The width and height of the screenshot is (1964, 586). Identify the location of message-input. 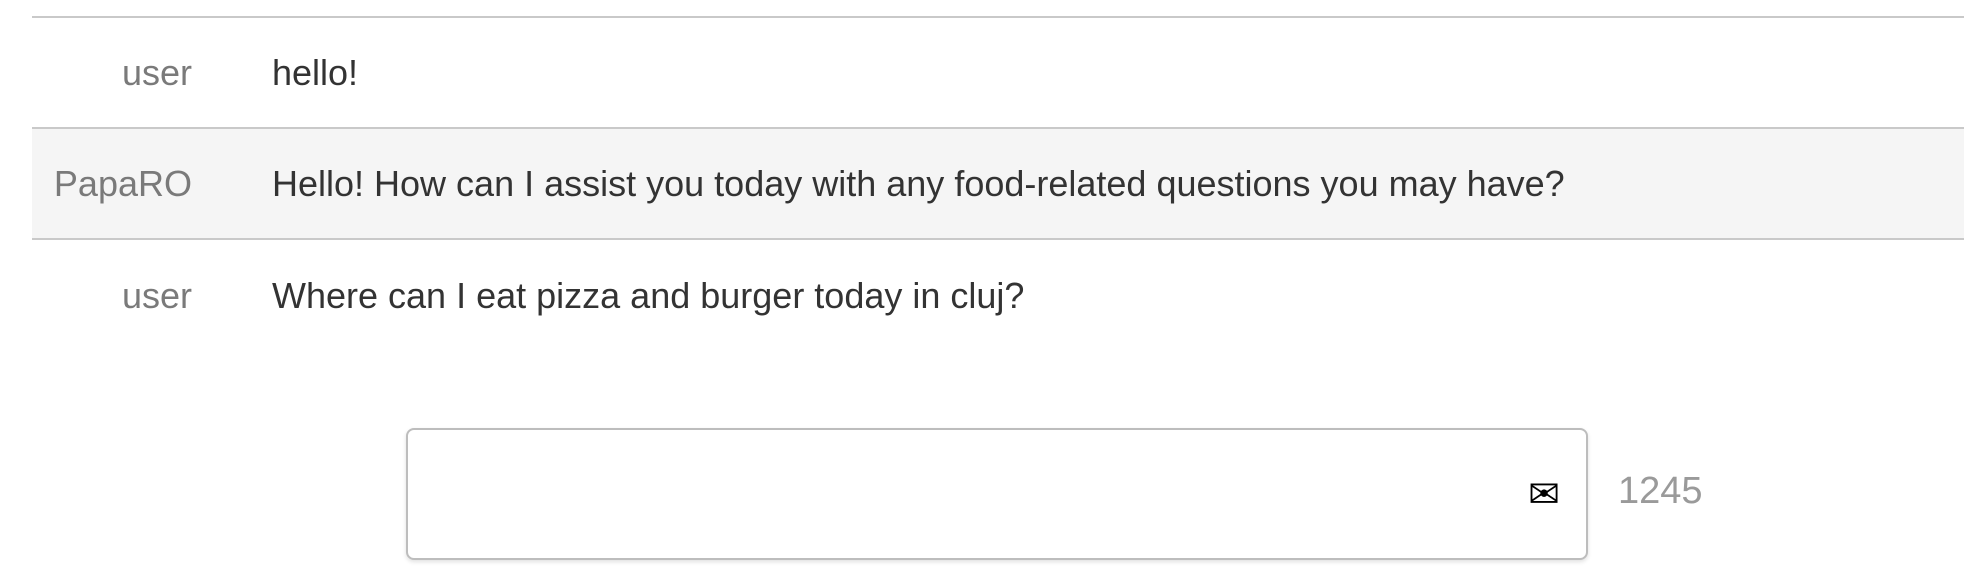
(997, 494).